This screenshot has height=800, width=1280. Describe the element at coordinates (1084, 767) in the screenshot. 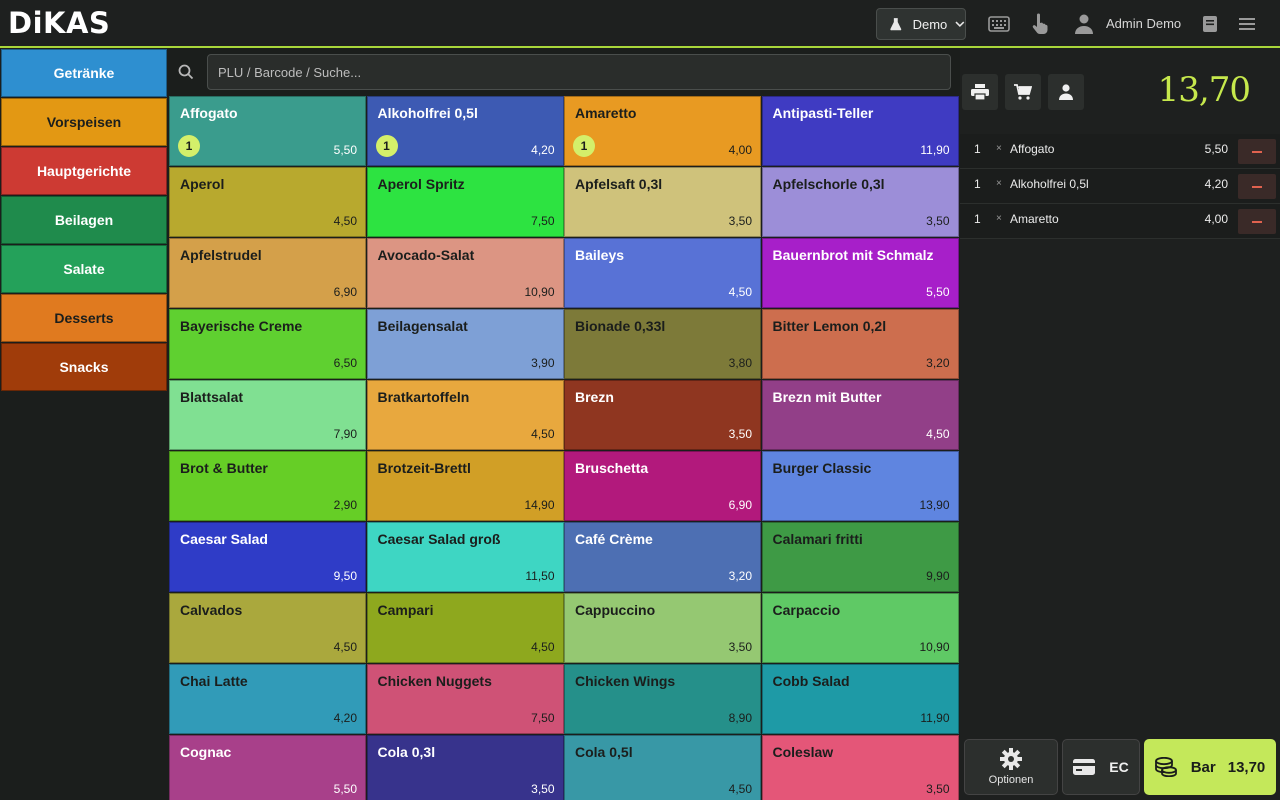

I see `credit-card-icon` at that location.